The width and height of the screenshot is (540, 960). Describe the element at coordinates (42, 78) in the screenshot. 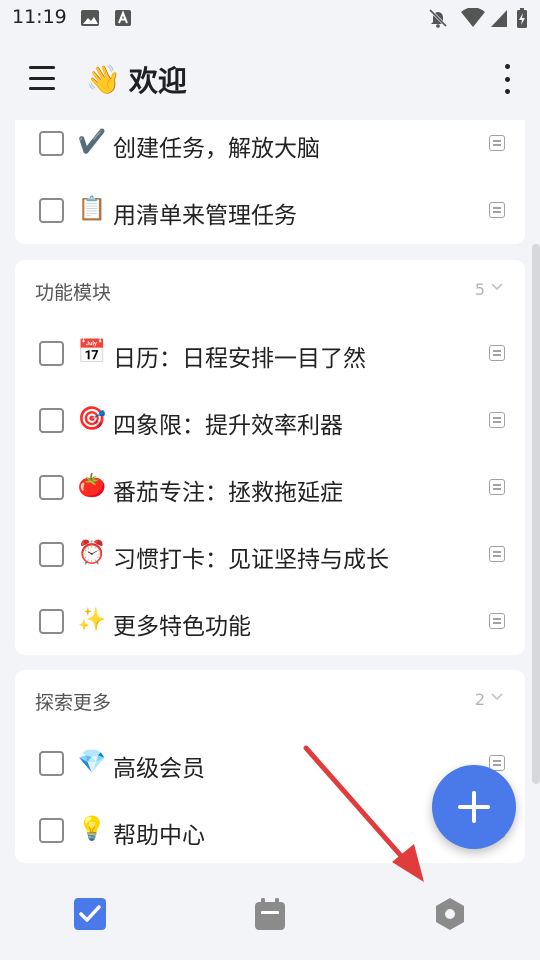

I see `hamburger-menu-icon` at that location.